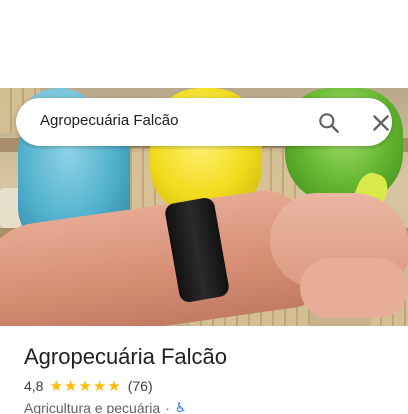  What do you see at coordinates (140, 386) in the screenshot?
I see `review-count: (76)` at bounding box center [140, 386].